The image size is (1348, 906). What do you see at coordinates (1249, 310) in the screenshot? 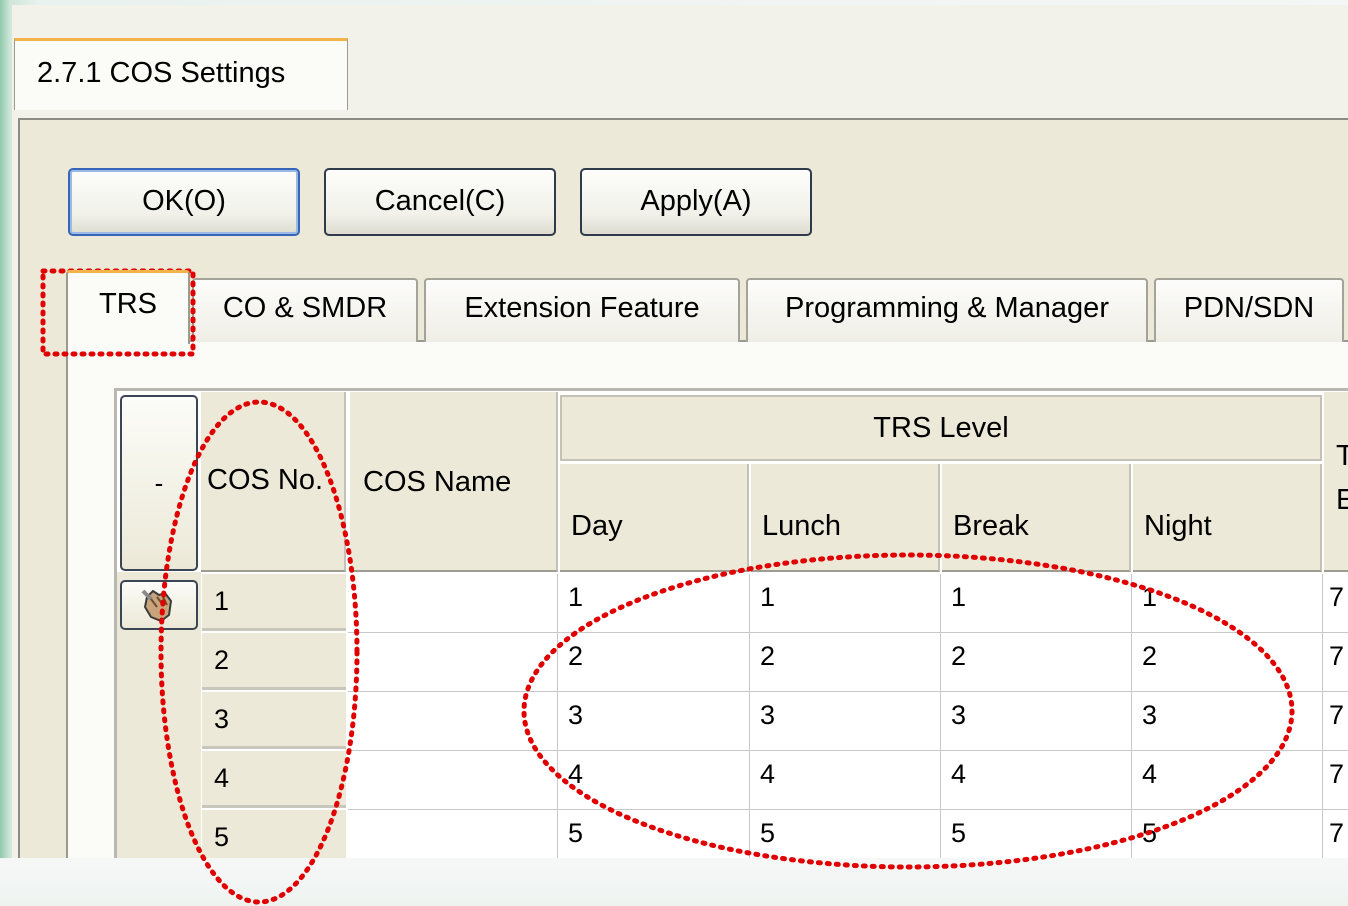
I see `tab-pdn-sdn: PDN/SDN` at bounding box center [1249, 310].